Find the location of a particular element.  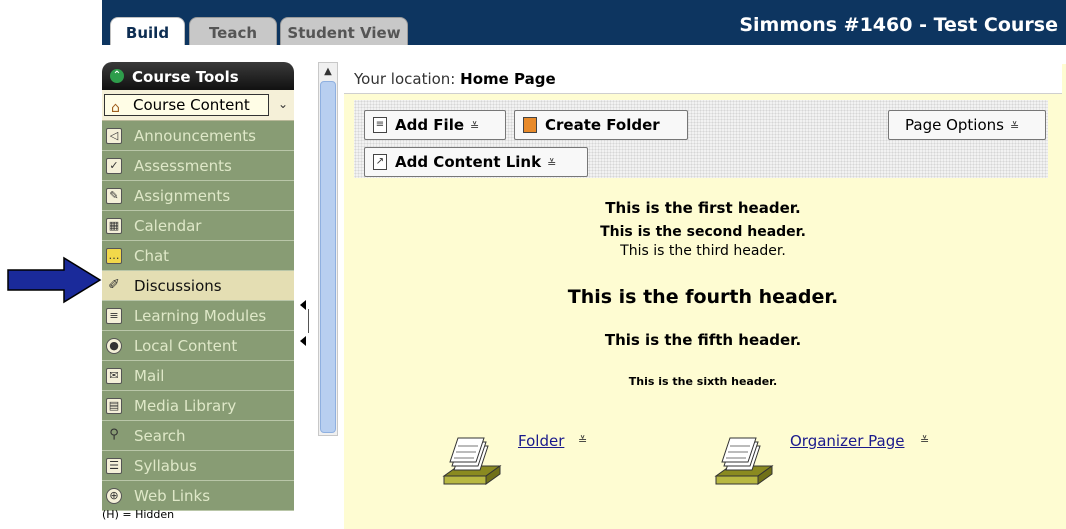

header-4: This is the fourth header. is located at coordinates (703, 297).